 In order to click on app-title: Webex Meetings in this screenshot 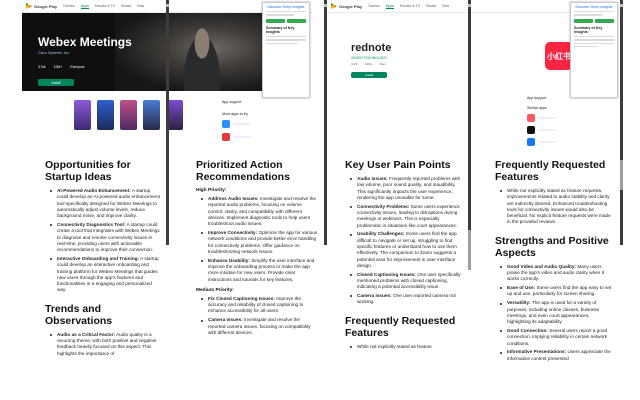, I will do `click(85, 42)`.